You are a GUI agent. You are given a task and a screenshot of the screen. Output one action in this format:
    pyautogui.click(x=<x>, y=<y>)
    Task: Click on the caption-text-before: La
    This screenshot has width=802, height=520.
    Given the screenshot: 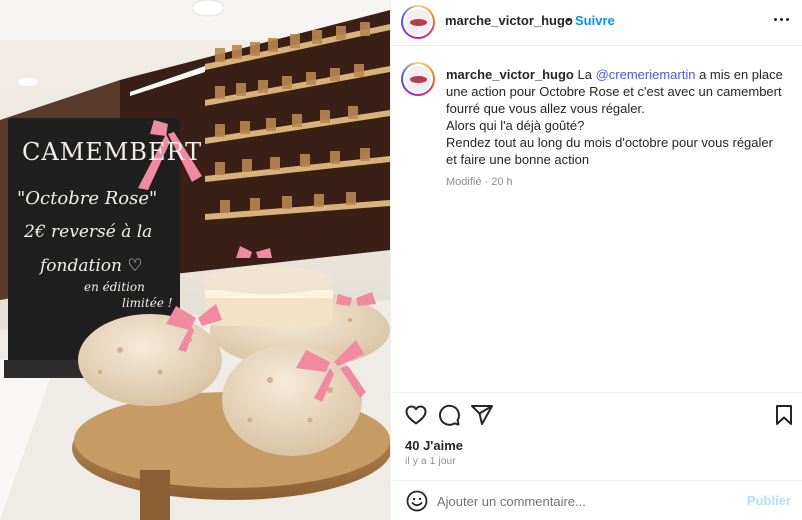 What is the action you would take?
    pyautogui.click(x=584, y=74)
    